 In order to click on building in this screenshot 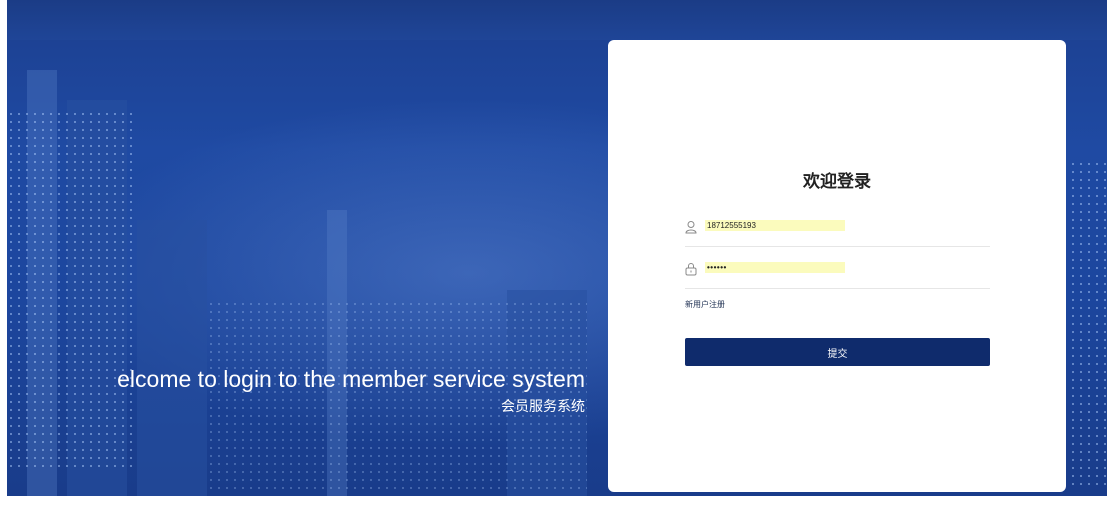, I will do `click(172, 358)`.